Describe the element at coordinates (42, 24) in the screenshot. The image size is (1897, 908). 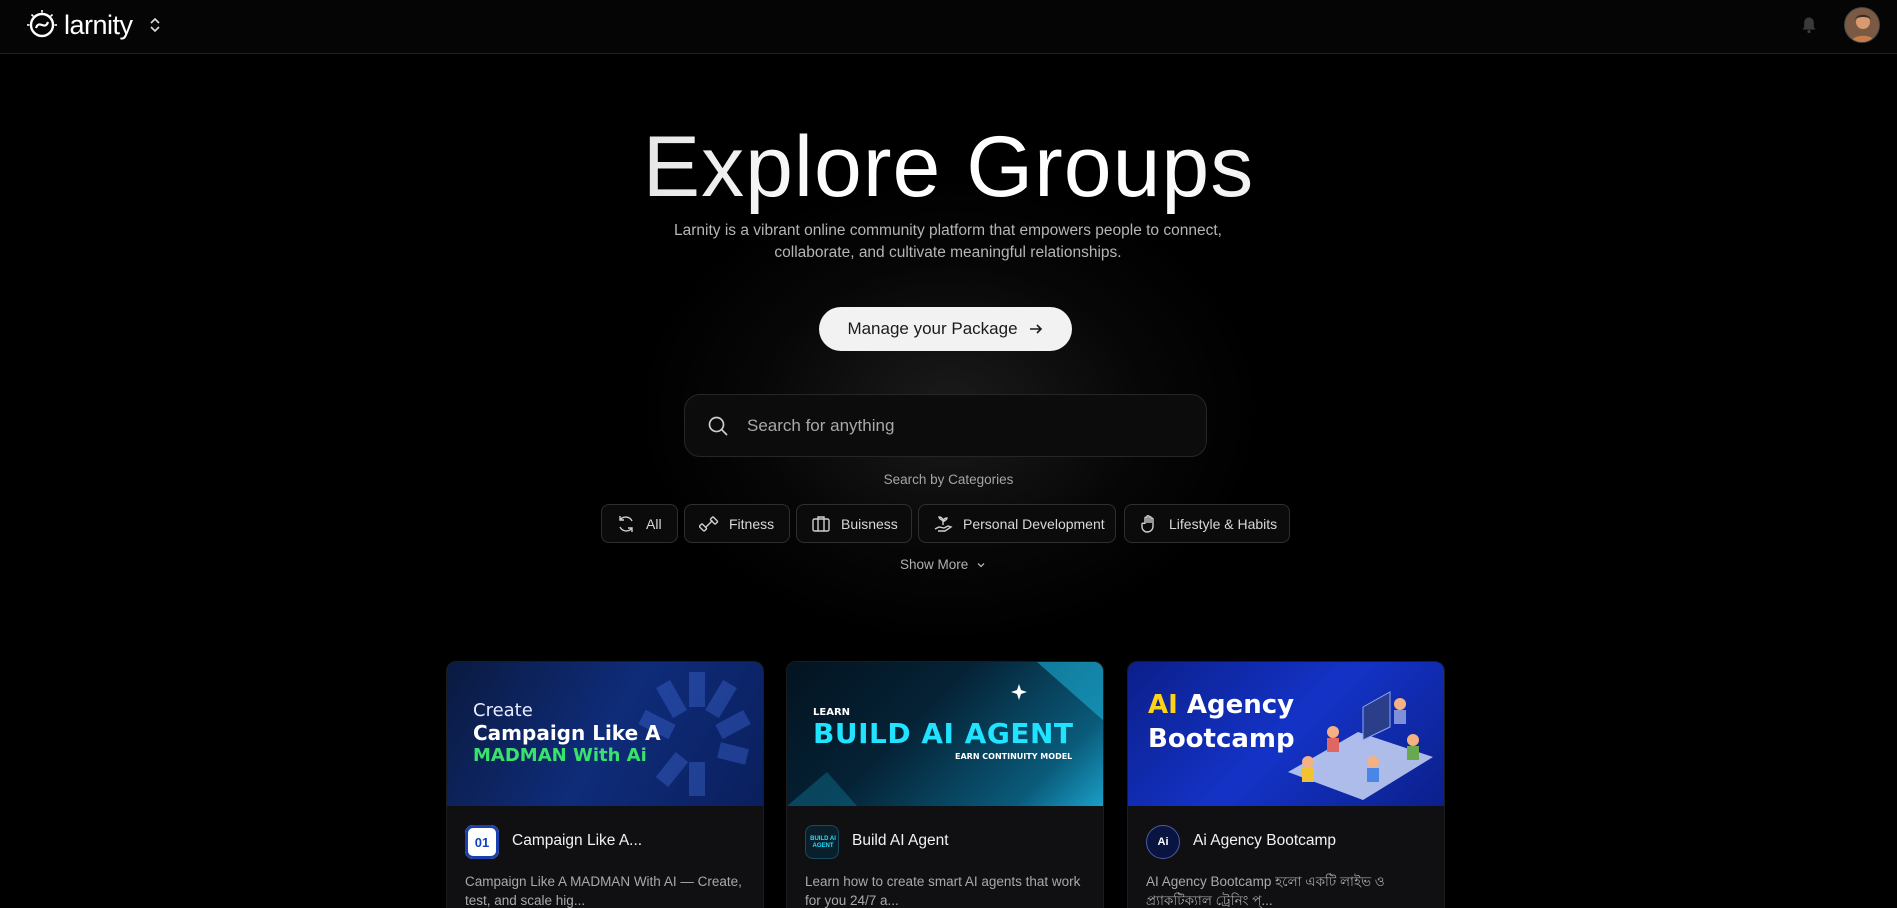
I see `larnity-logo-icon` at that location.